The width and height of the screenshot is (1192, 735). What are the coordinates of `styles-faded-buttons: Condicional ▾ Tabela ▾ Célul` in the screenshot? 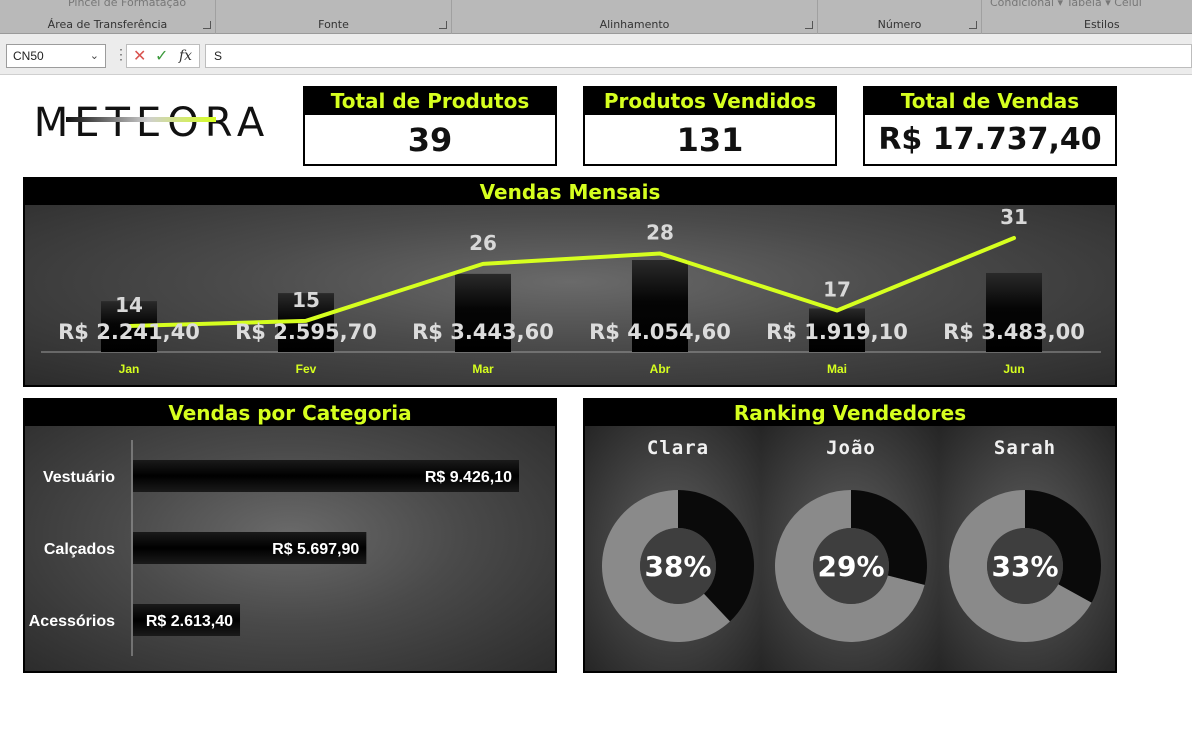 It's located at (1066, 4).